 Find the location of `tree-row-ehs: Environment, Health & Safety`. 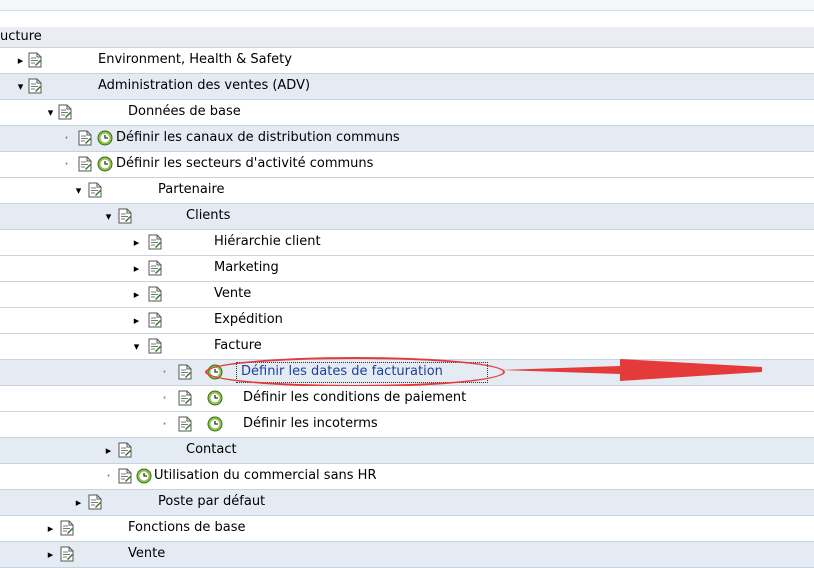

tree-row-ehs: Environment, Health & Safety is located at coordinates (407, 61).